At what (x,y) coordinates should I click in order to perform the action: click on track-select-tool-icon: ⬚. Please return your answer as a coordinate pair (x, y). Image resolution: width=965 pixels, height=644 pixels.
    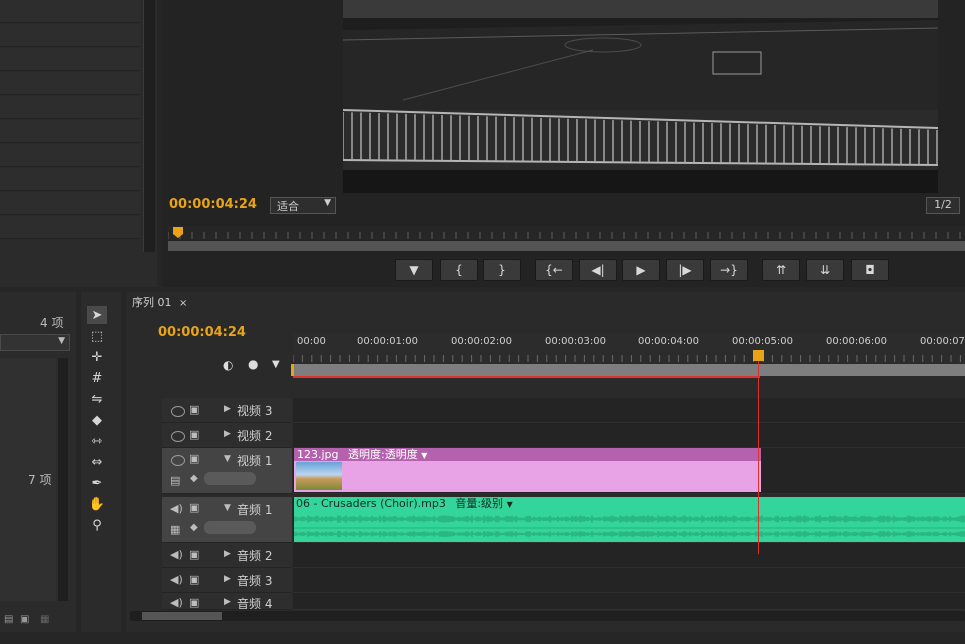
    Looking at the image, I should click on (97, 336).